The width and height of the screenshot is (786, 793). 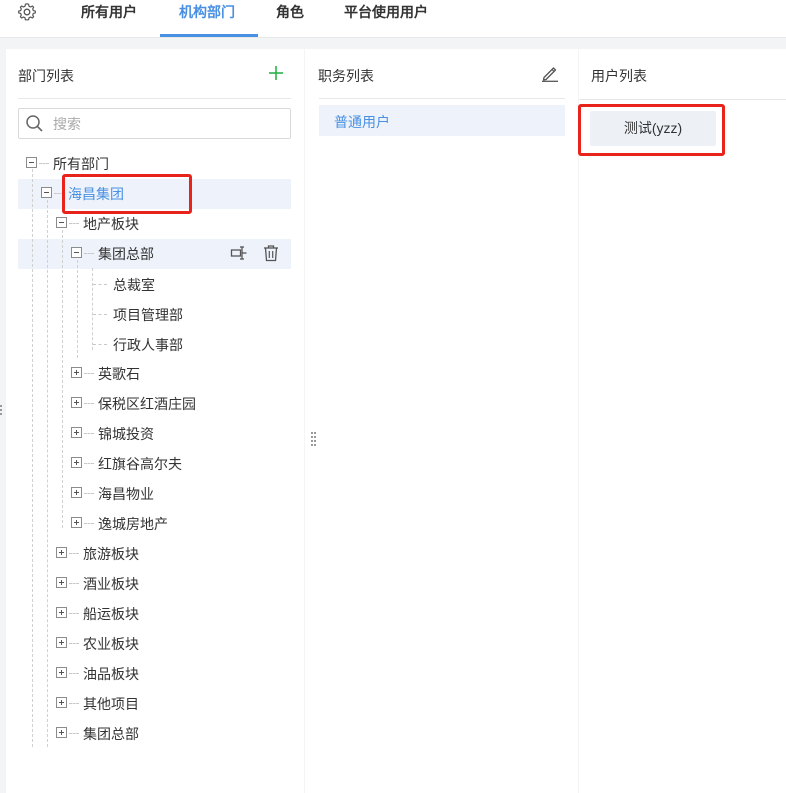 What do you see at coordinates (96, 194) in the screenshot?
I see `tree-node-haichang-group: 海昌集团` at bounding box center [96, 194].